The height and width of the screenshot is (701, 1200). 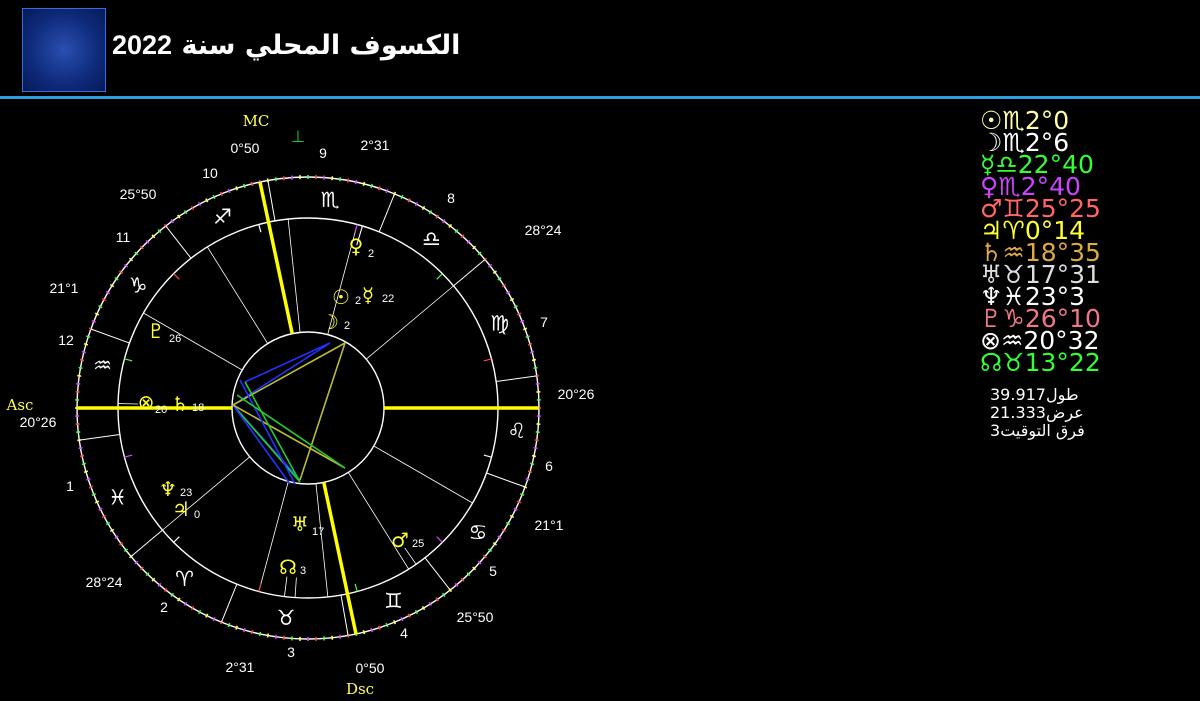 I want to click on planet-spoke, so click(x=295, y=587).